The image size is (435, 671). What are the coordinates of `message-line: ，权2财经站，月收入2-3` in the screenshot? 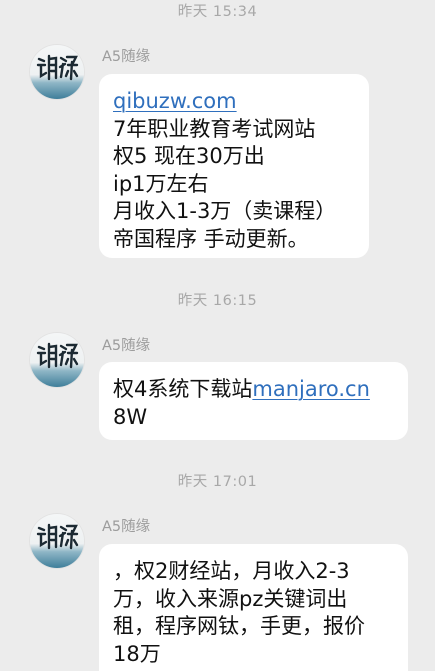 It's located at (231, 571).